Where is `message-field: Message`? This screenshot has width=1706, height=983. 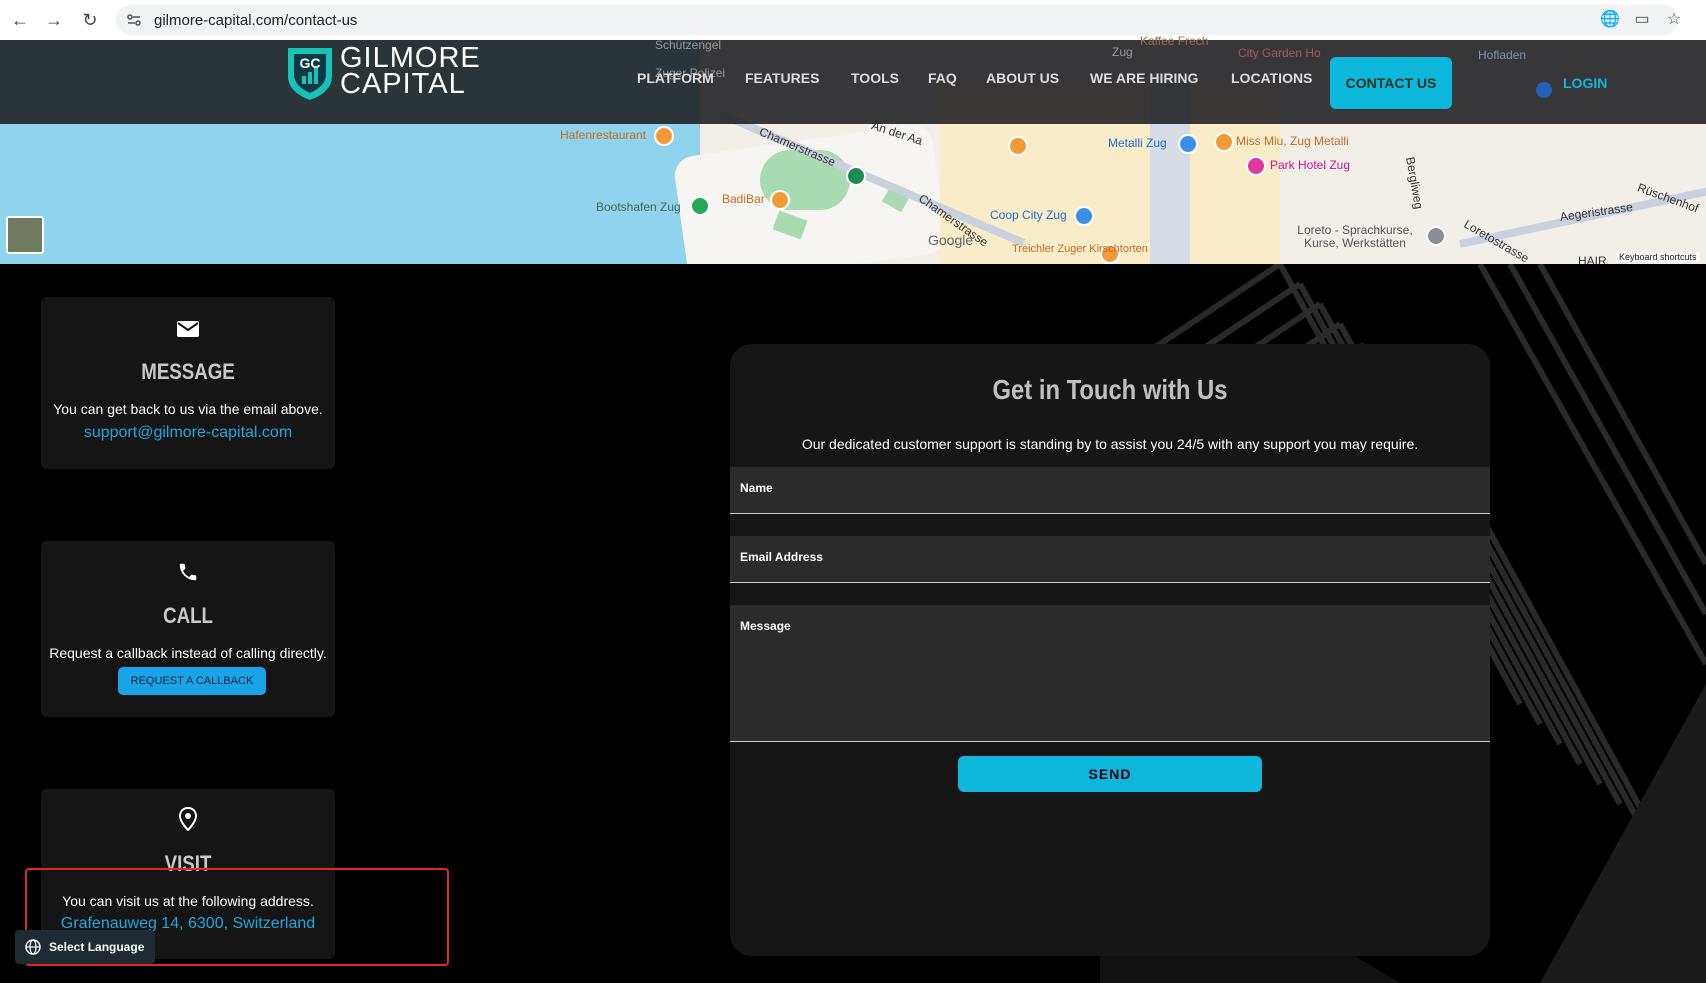
message-field: Message is located at coordinates (1110, 673).